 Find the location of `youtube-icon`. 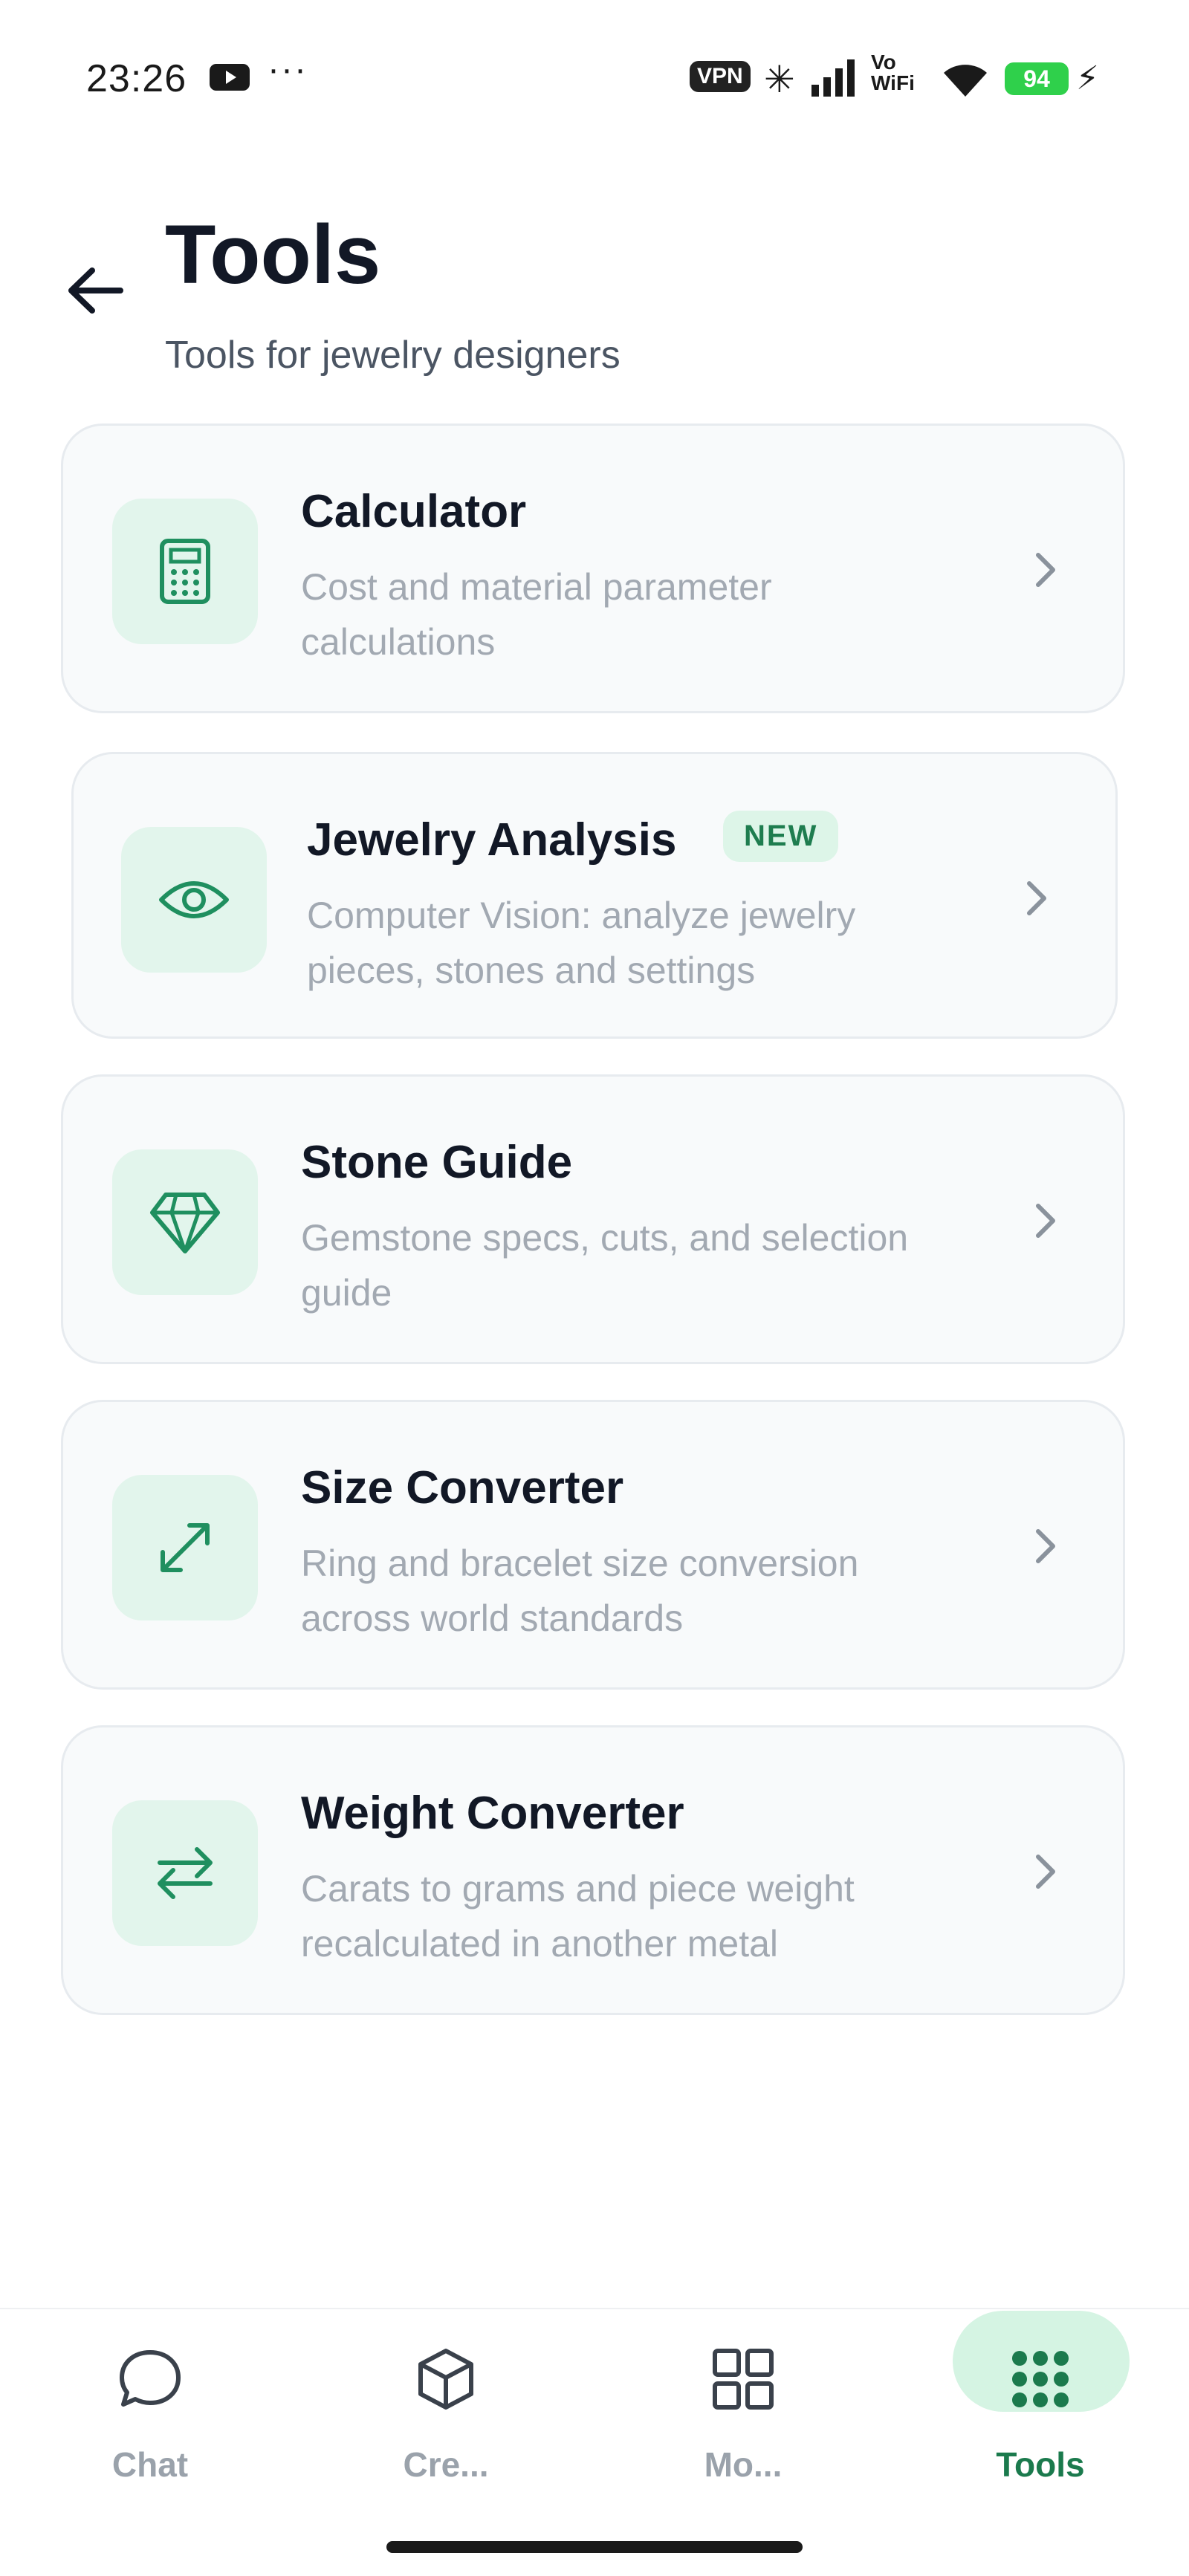

youtube-icon is located at coordinates (230, 77).